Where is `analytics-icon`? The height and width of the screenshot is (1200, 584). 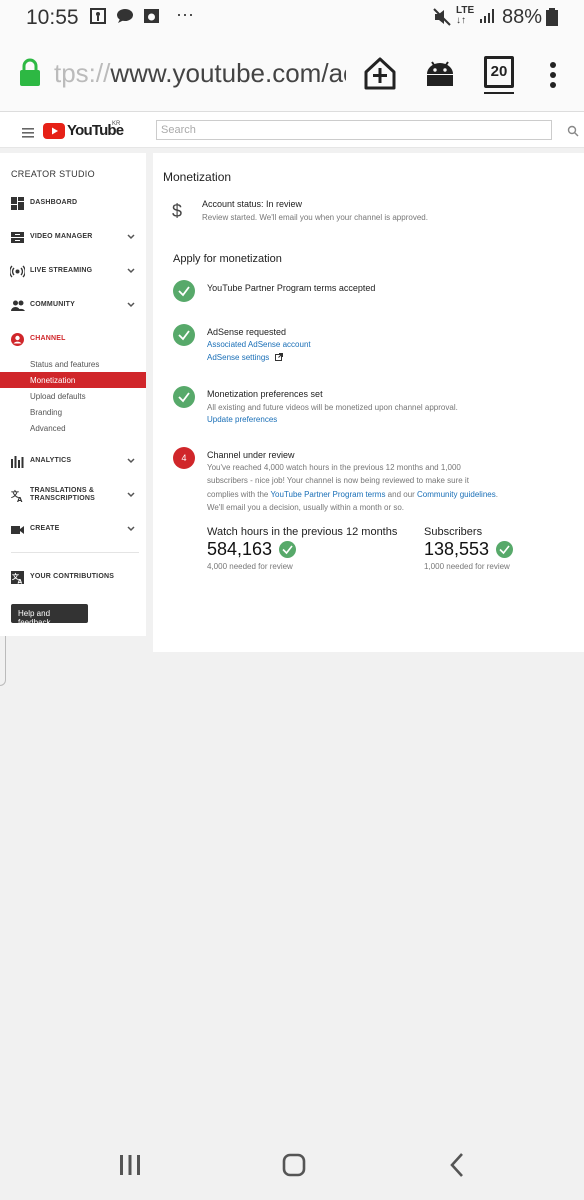
analytics-icon is located at coordinates (17, 462).